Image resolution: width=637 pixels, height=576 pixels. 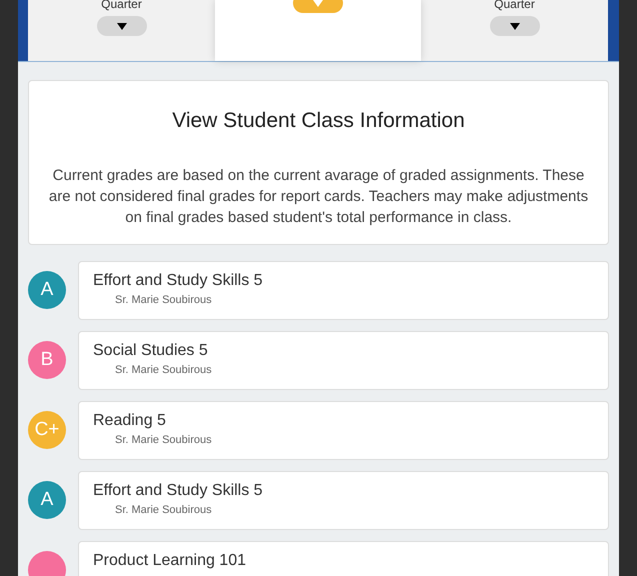 I want to click on grade-badge: B, so click(x=47, y=360).